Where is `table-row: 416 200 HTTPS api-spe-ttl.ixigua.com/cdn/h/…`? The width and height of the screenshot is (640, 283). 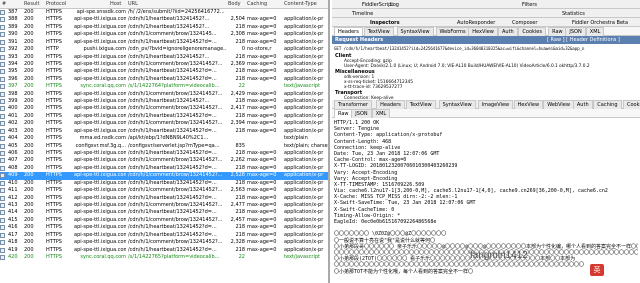
table-row: 416 200 HTTPS api-spe-ttl.ixigua.com/cdn/h/… is located at coordinates (164, 227).